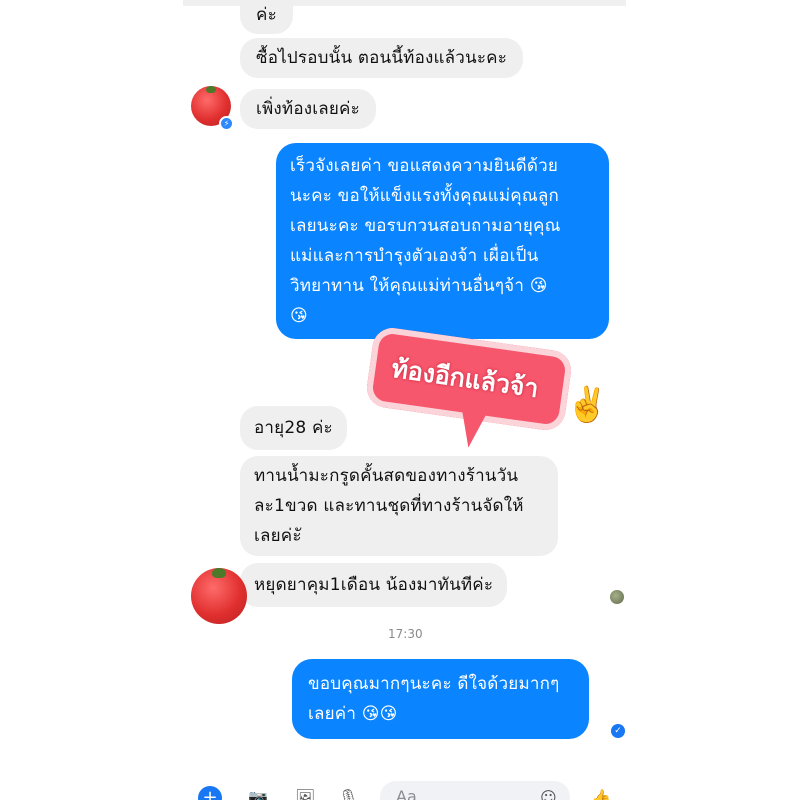  I want to click on incoming-message: หยุดยาคุม1เดือน น้องมาทันทีค่ะ, so click(374, 585).